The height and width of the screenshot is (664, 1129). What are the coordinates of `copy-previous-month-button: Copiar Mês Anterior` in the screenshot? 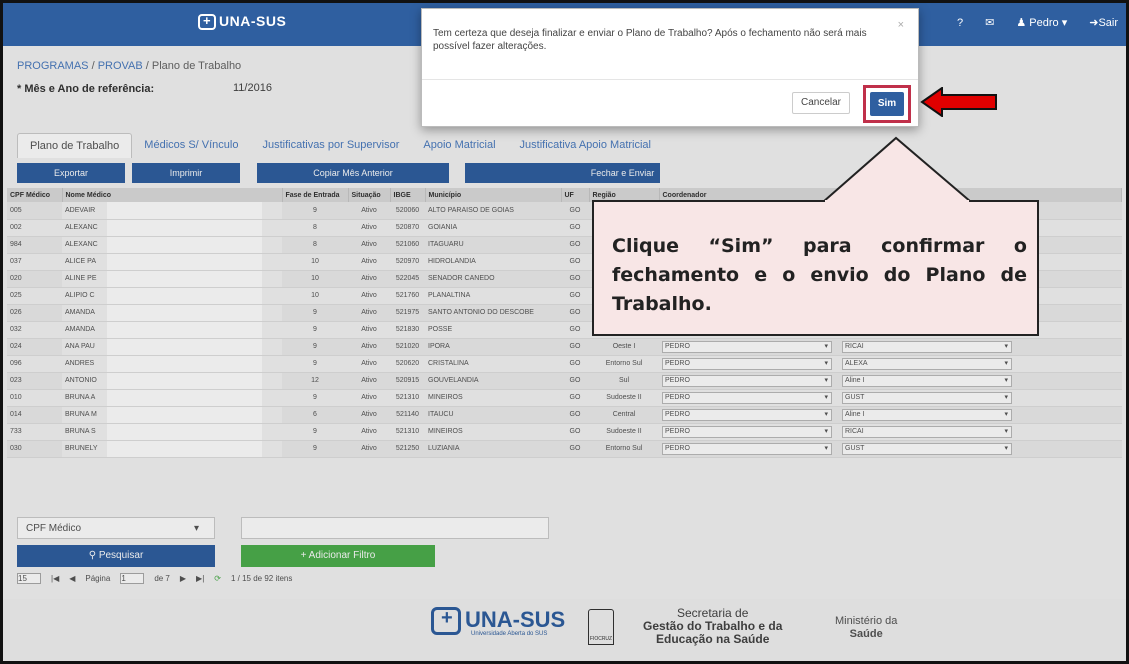 It's located at (353, 173).